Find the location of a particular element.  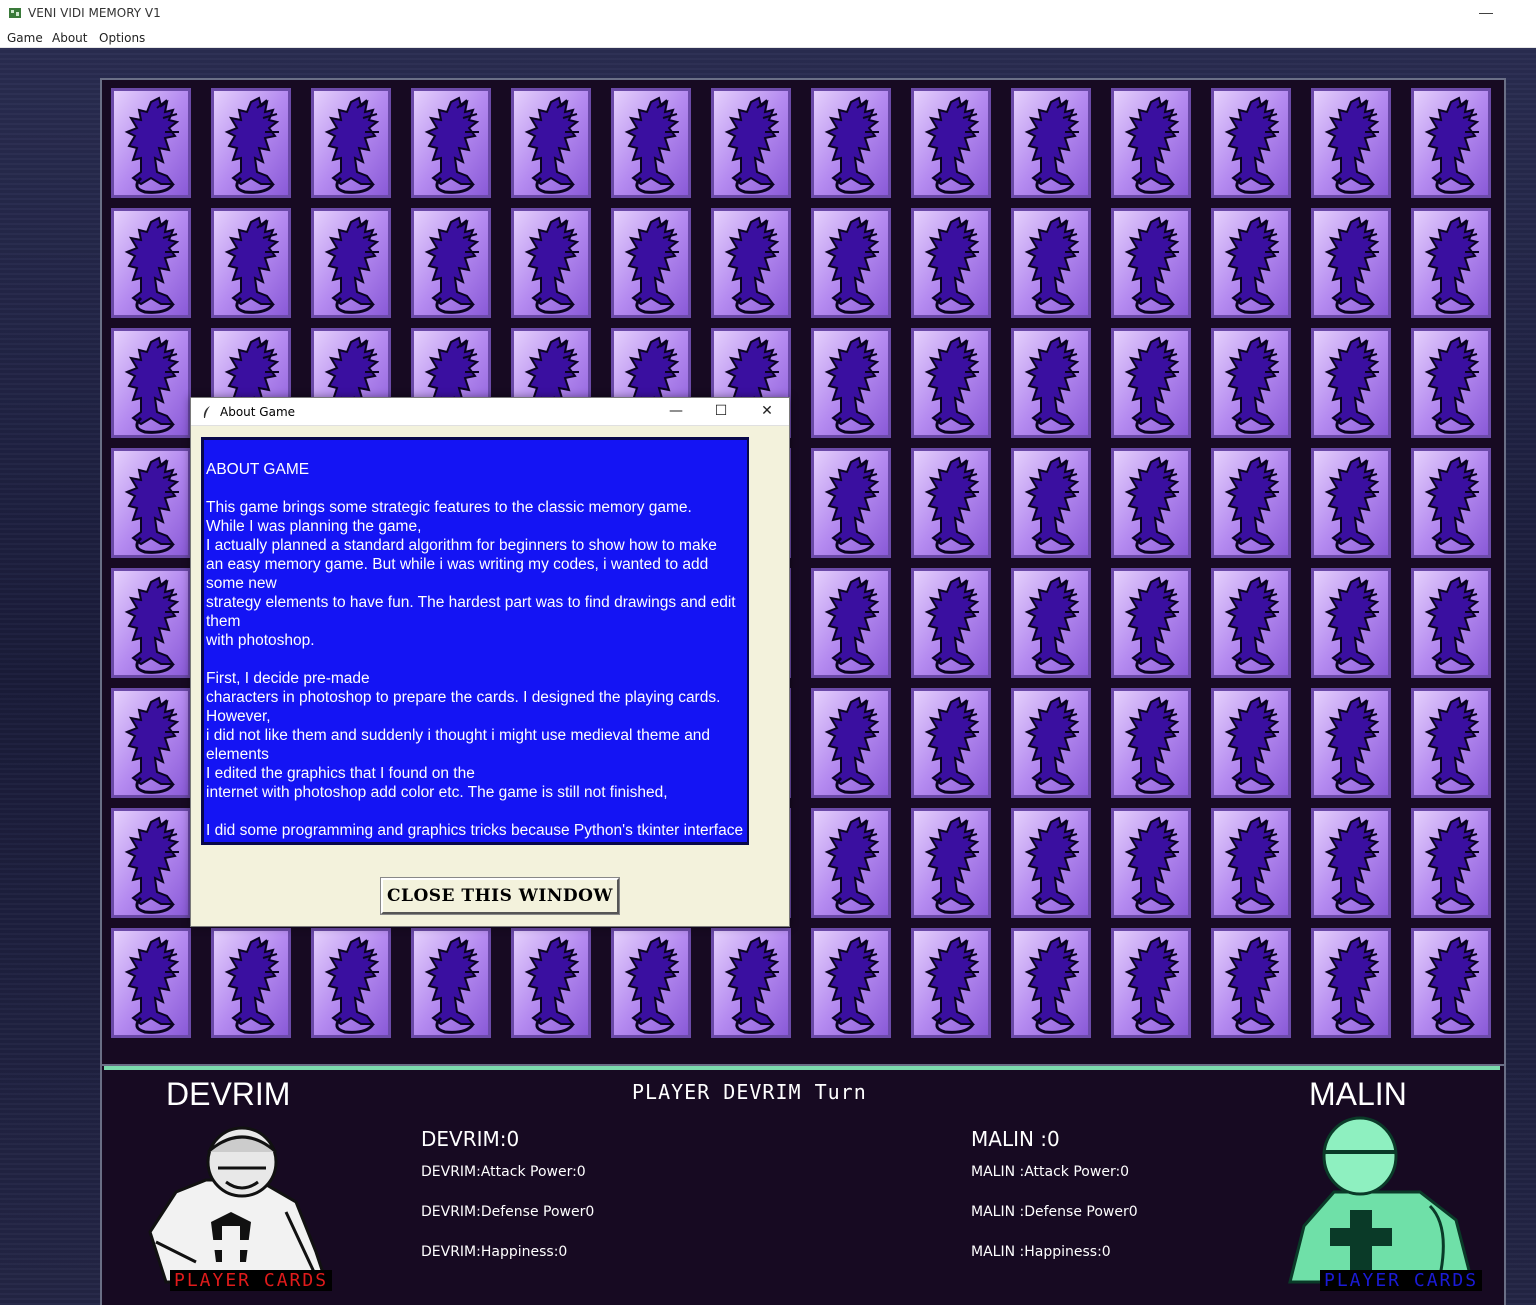

right-player-cards-button: PLAYER CARDS is located at coordinates (1401, 1280).